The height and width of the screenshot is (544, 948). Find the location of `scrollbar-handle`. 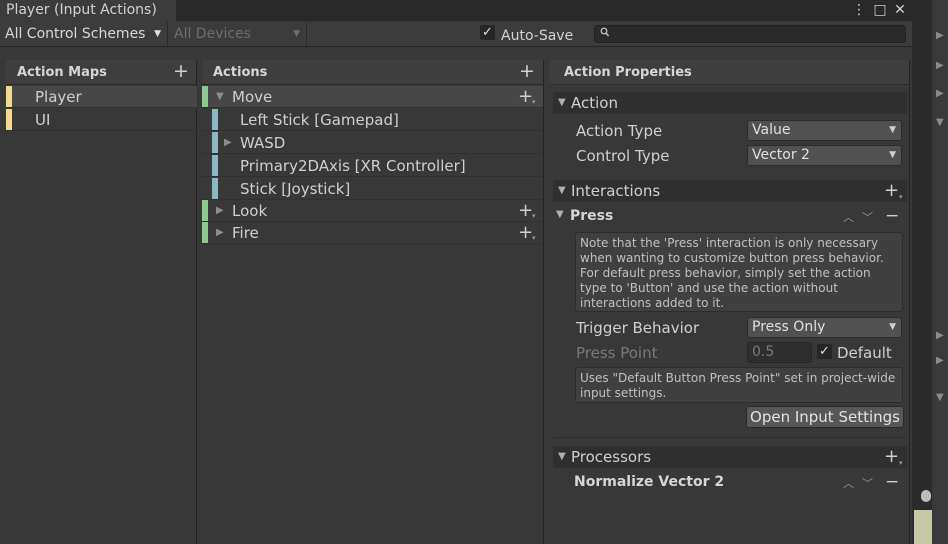

scrollbar-handle is located at coordinates (926, 496).